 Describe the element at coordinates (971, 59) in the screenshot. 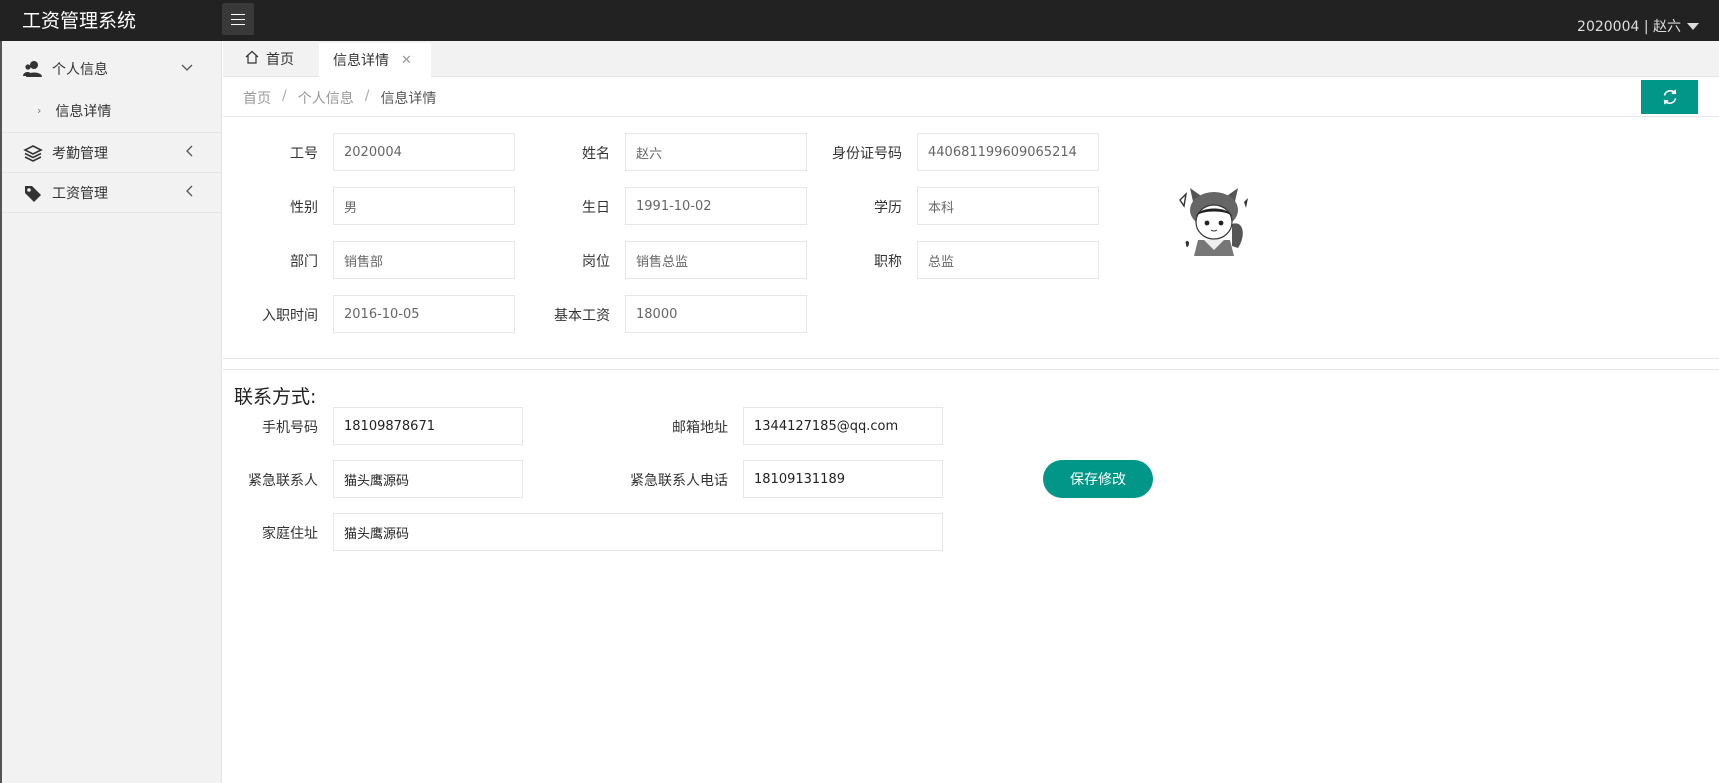

I see `tab-bar: 首页 信息详情 ✕` at that location.